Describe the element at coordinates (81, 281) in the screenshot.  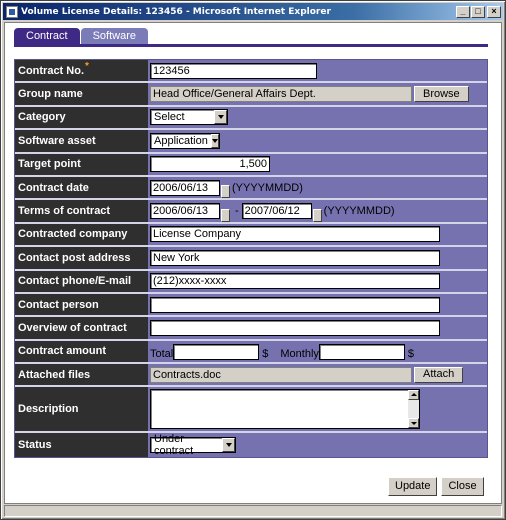
I see `phone-email-label: Contact phone/E-mail` at that location.